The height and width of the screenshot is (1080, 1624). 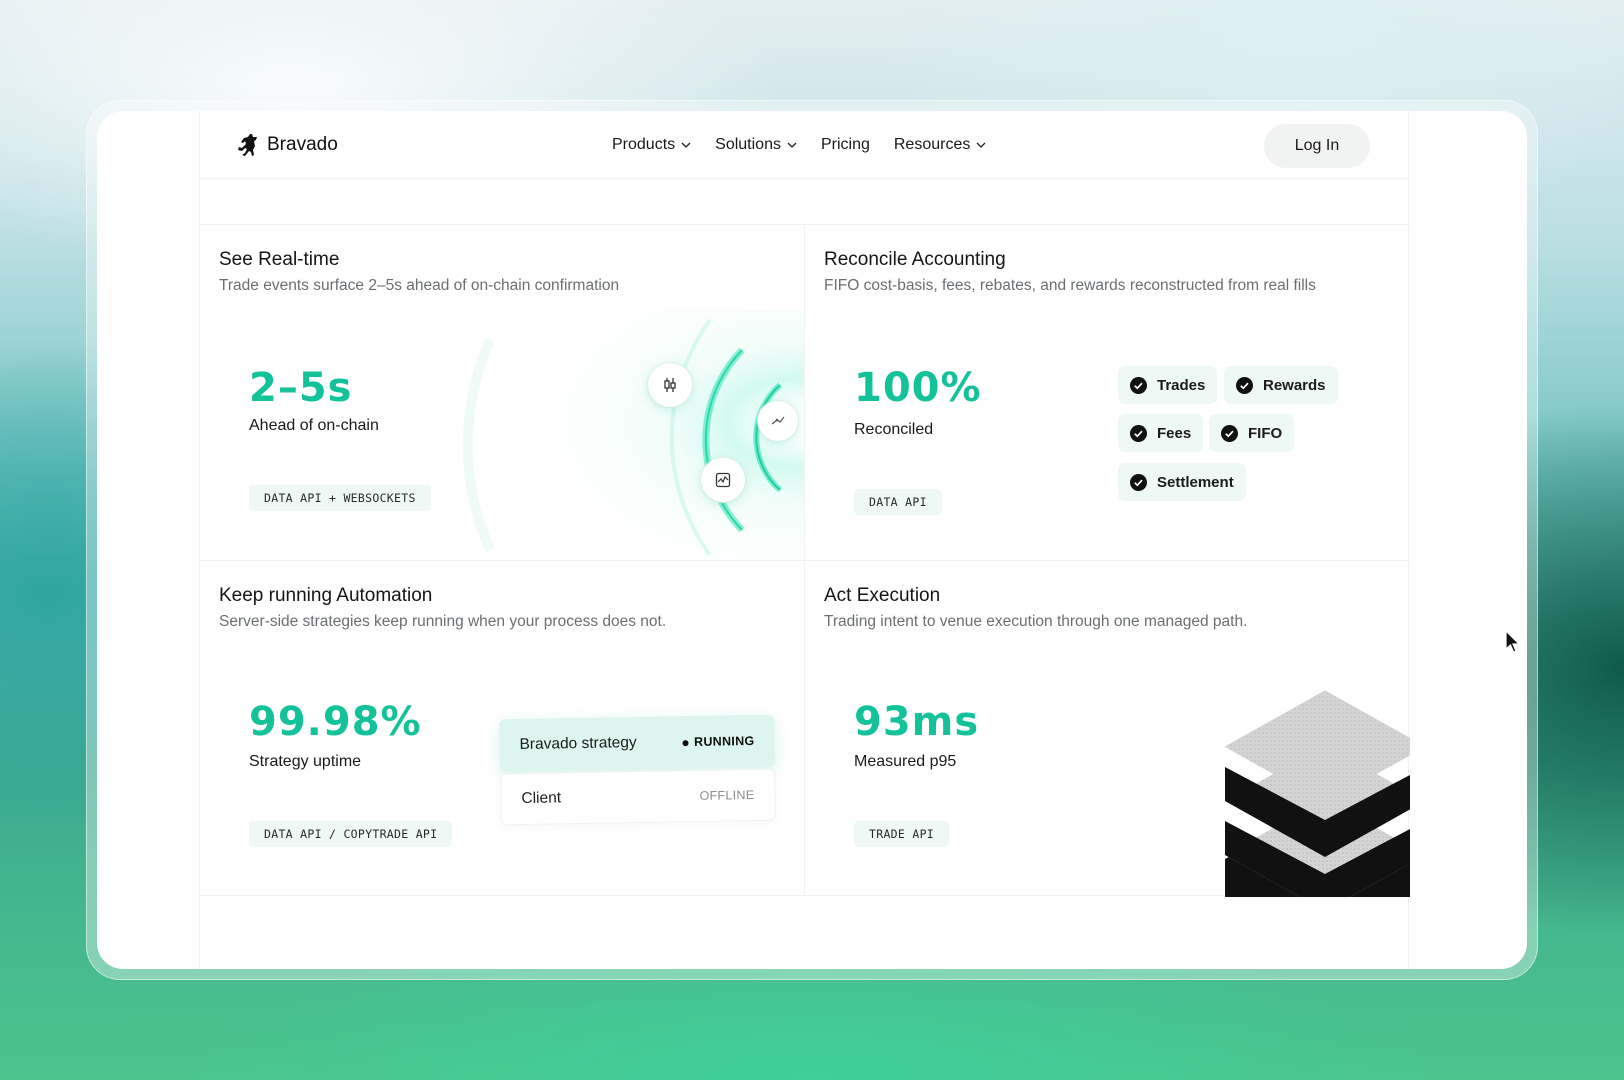 I want to click on chip-label: FIFO, so click(x=1265, y=433).